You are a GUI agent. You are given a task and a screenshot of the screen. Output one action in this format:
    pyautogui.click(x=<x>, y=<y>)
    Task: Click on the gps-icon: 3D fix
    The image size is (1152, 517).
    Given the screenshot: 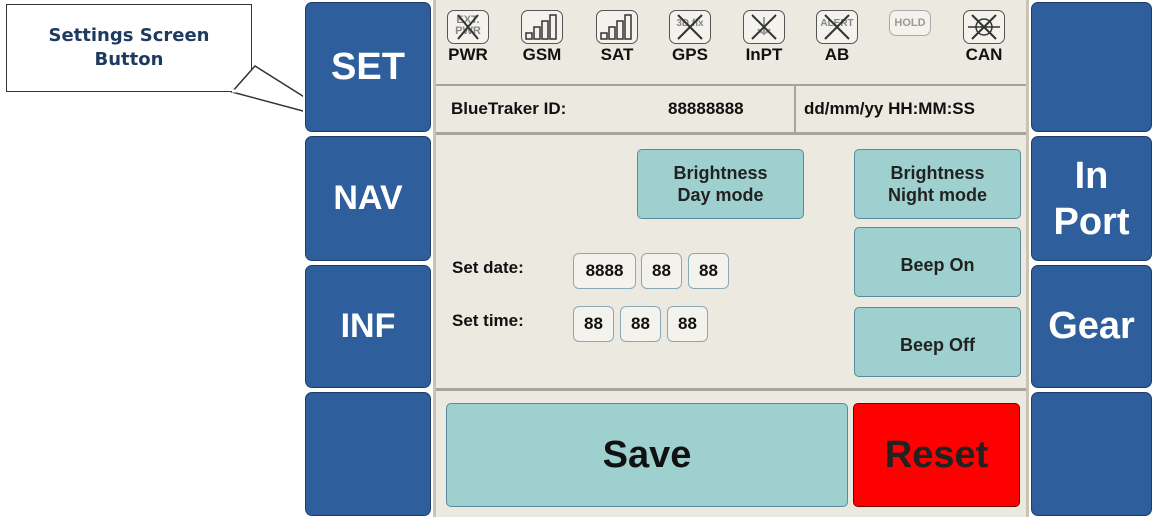 What is the action you would take?
    pyautogui.click(x=690, y=27)
    